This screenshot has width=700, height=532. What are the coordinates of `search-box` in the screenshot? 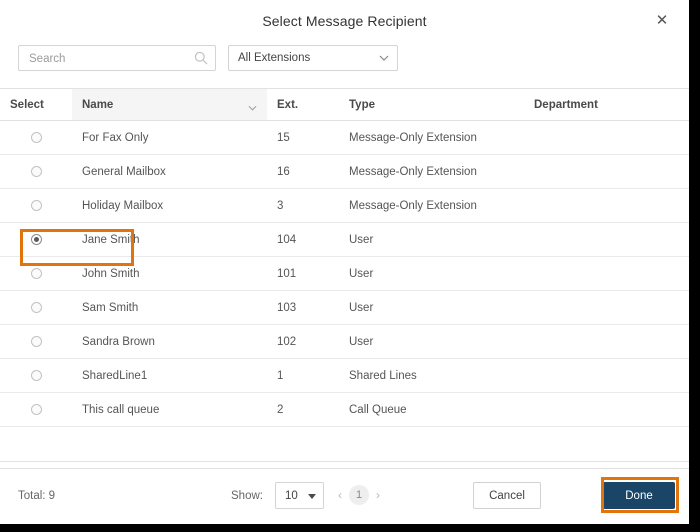 It's located at (117, 58).